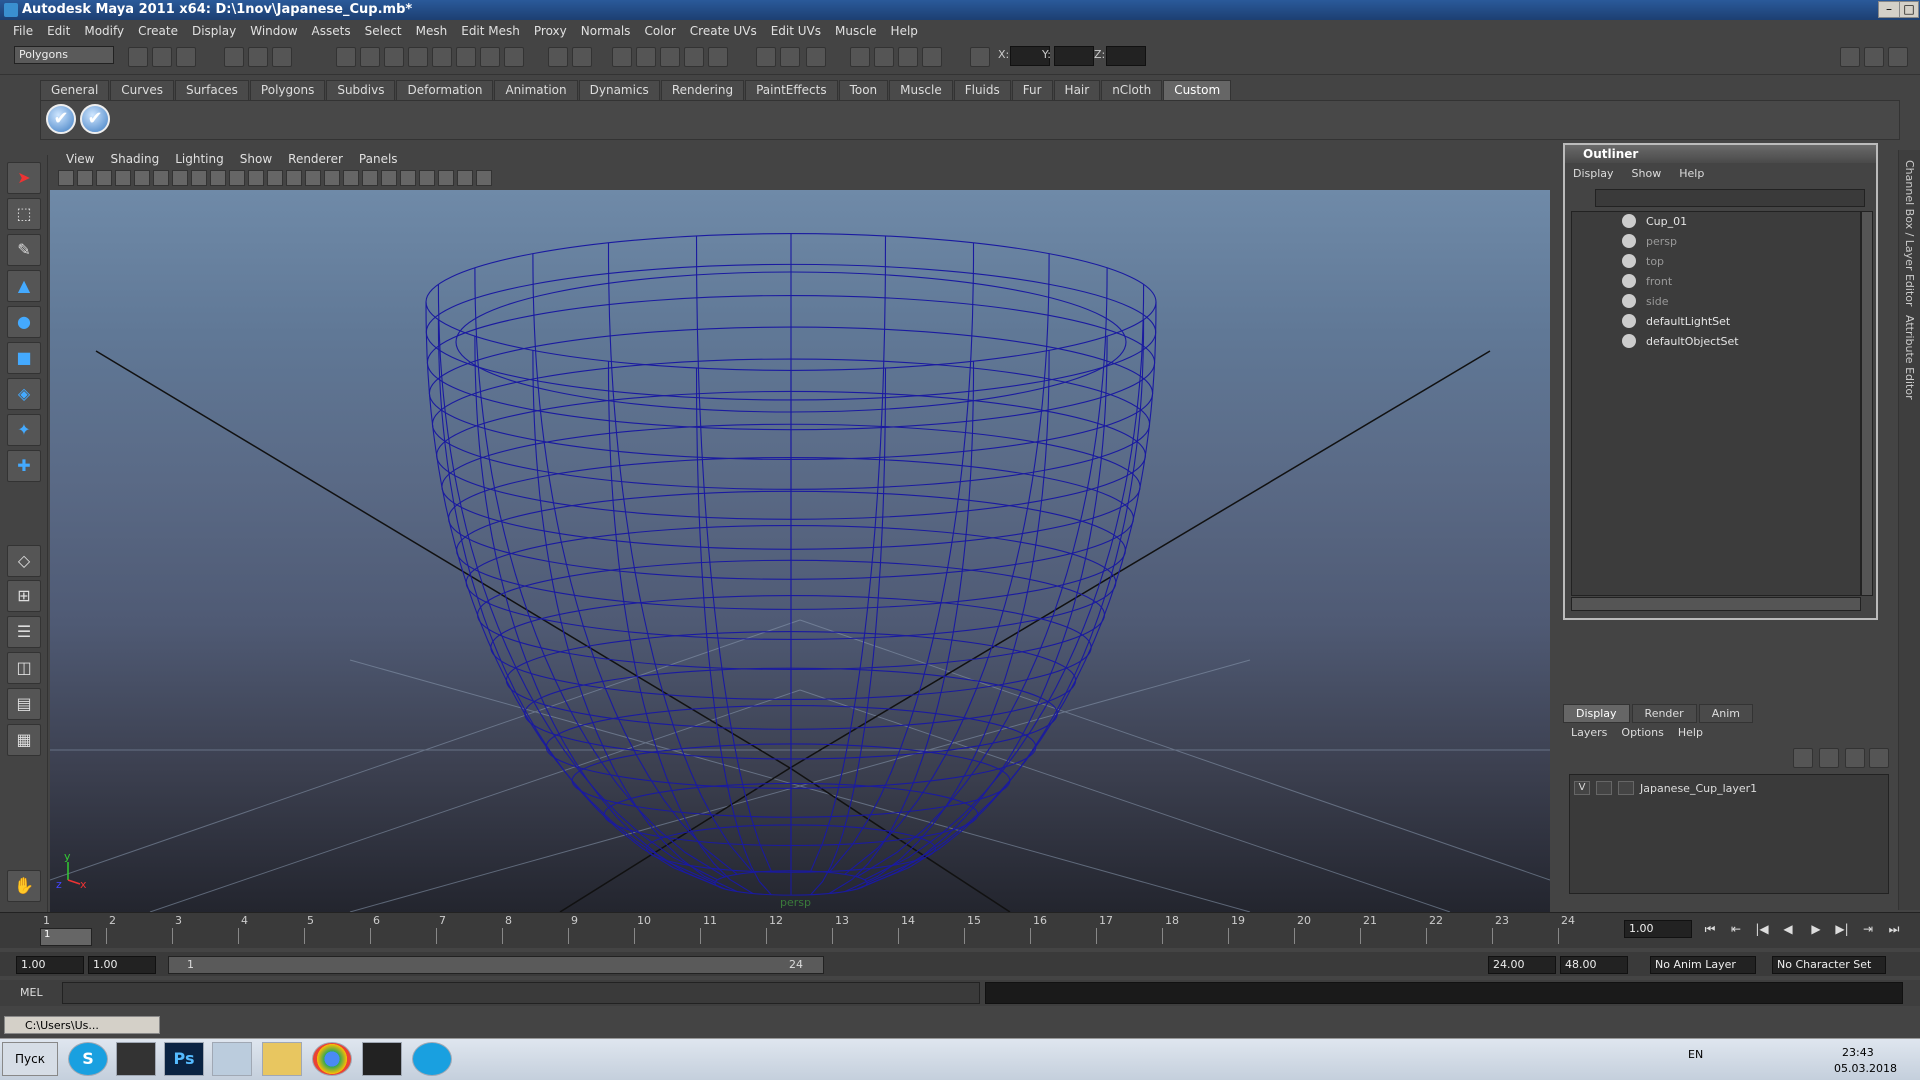 The width and height of the screenshot is (1920, 1080). What do you see at coordinates (694, 57) in the screenshot?
I see `hypershade-icon` at bounding box center [694, 57].